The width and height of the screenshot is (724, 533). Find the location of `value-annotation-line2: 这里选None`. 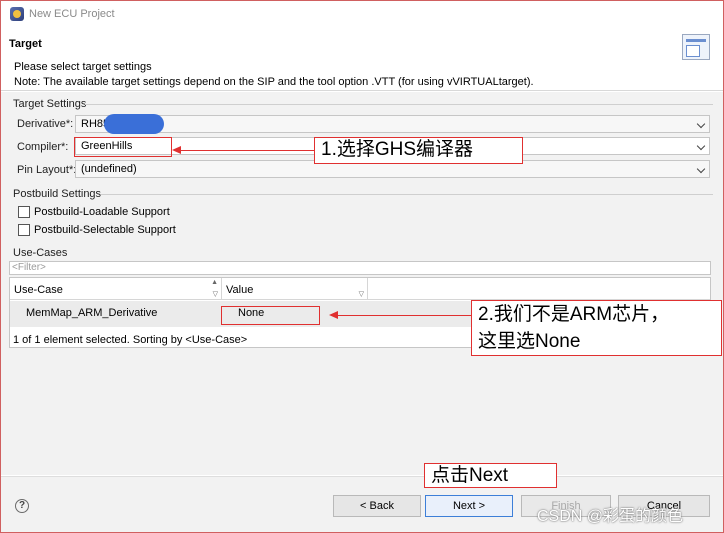

value-annotation-line2: 这里选None is located at coordinates (529, 341).